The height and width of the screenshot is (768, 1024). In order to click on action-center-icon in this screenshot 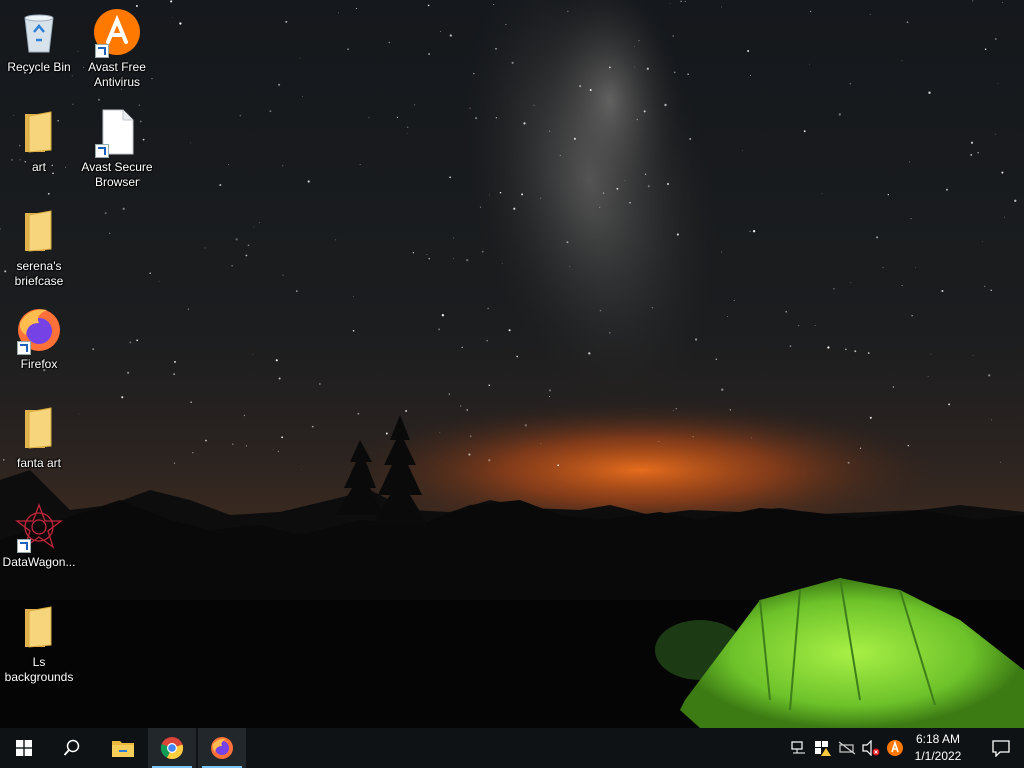, I will do `click(1001, 748)`.